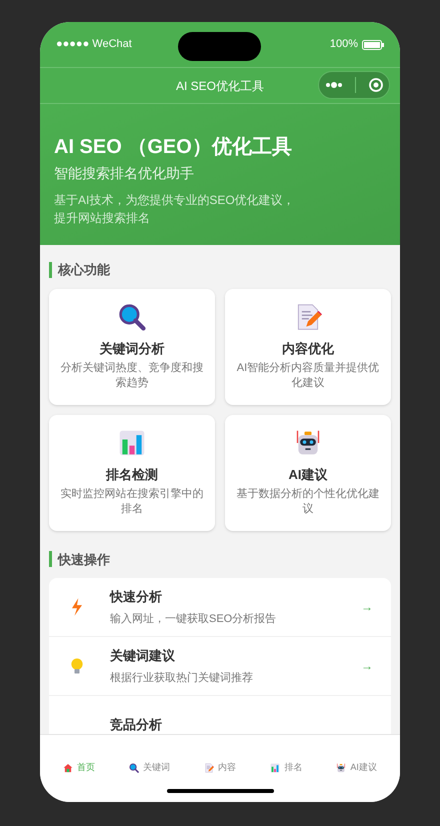 Image resolution: width=440 pixels, height=826 pixels. I want to click on tab-item: 内容, so click(220, 767).